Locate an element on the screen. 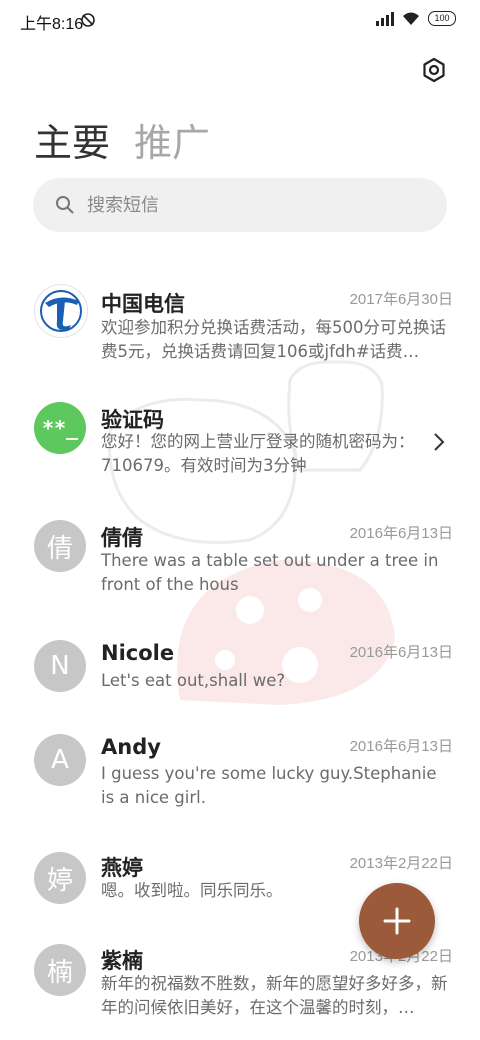 The image size is (480, 1040). telecom-logo-icon is located at coordinates (61, 311).